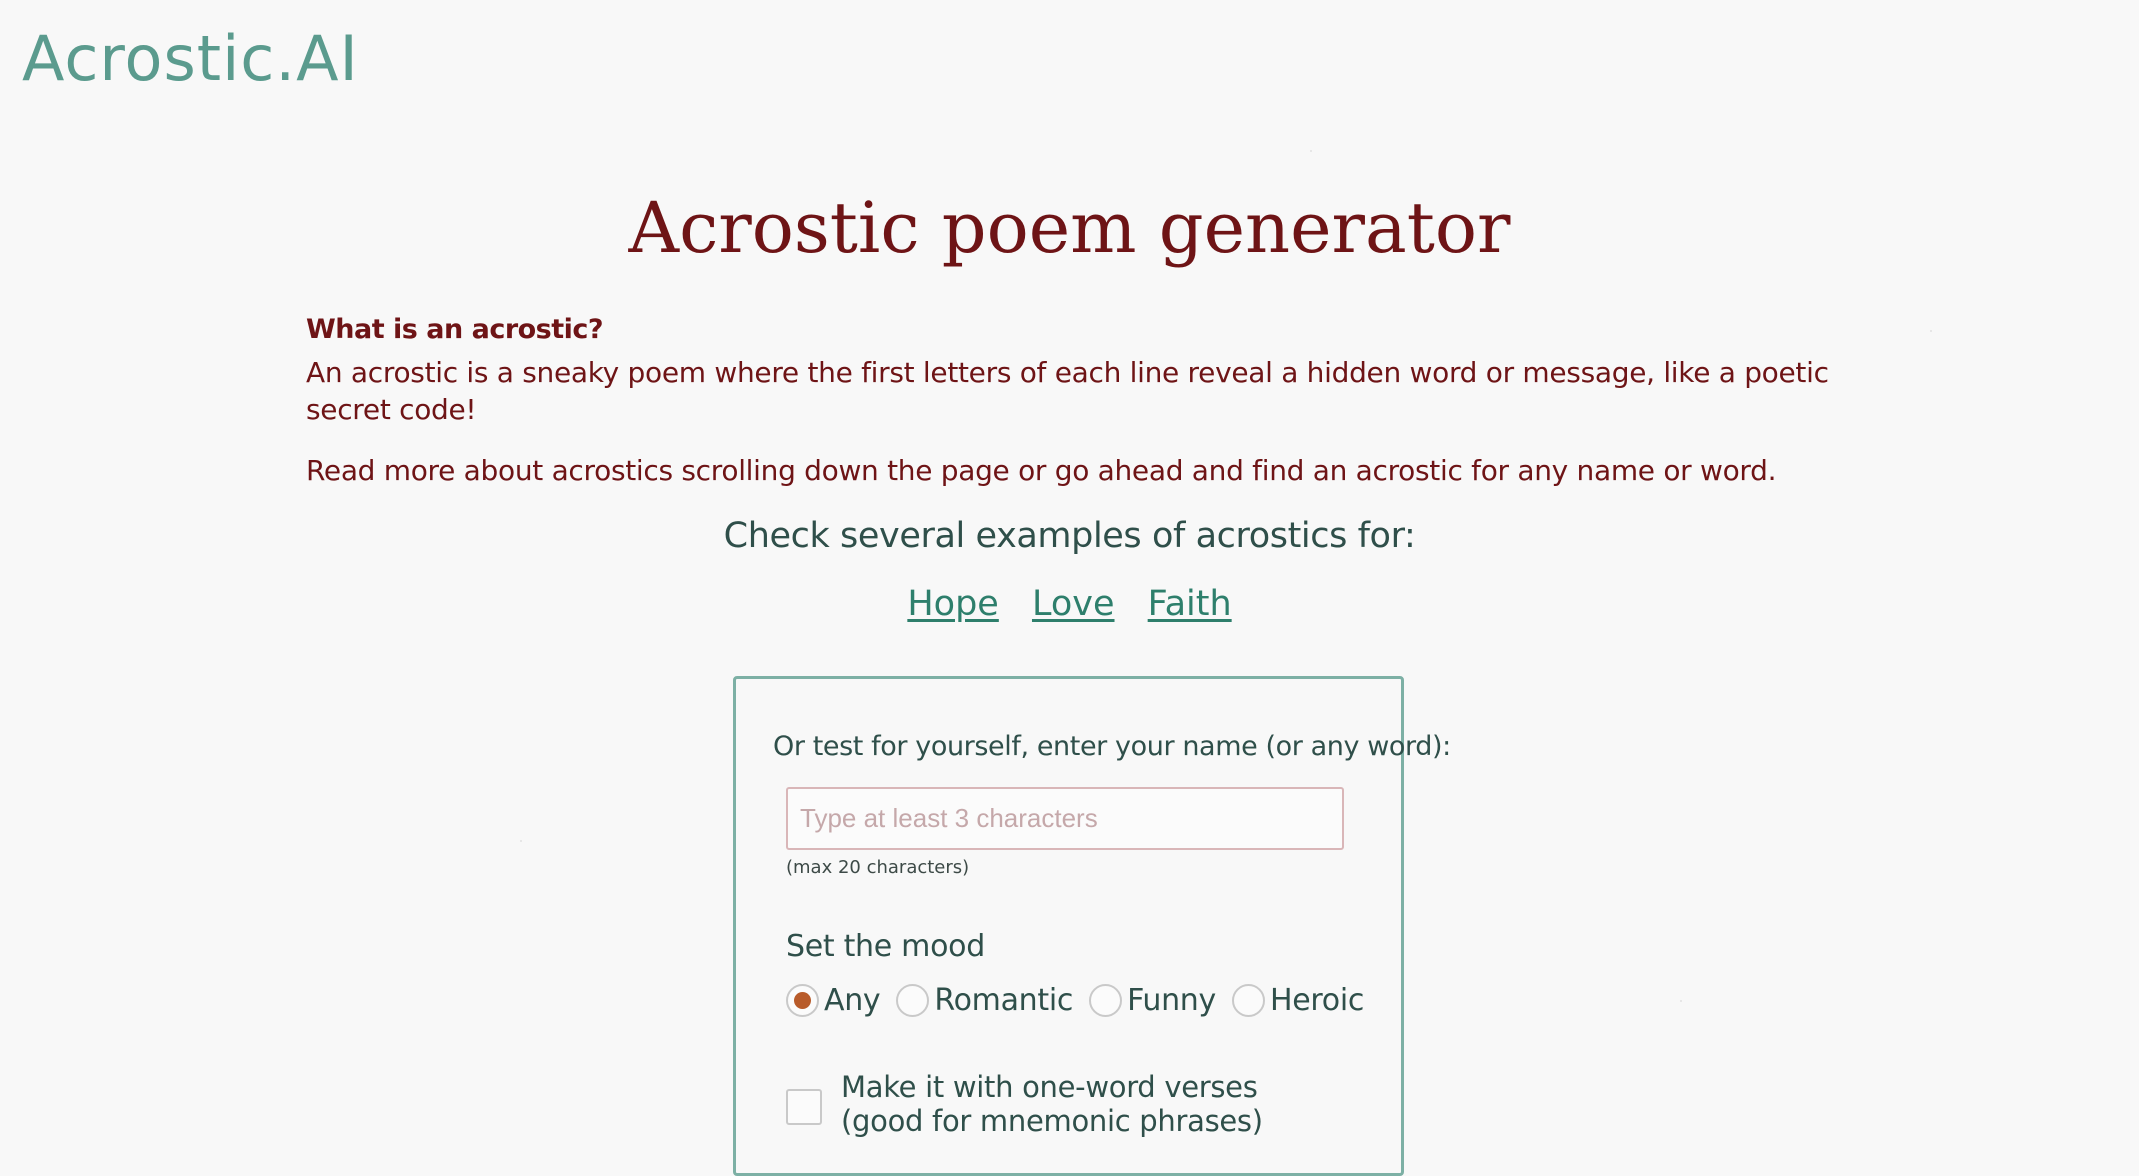 This screenshot has height=1176, width=2139. Describe the element at coordinates (1069, 536) in the screenshot. I see `examples-heading: Check several examples of acrostics for:` at that location.